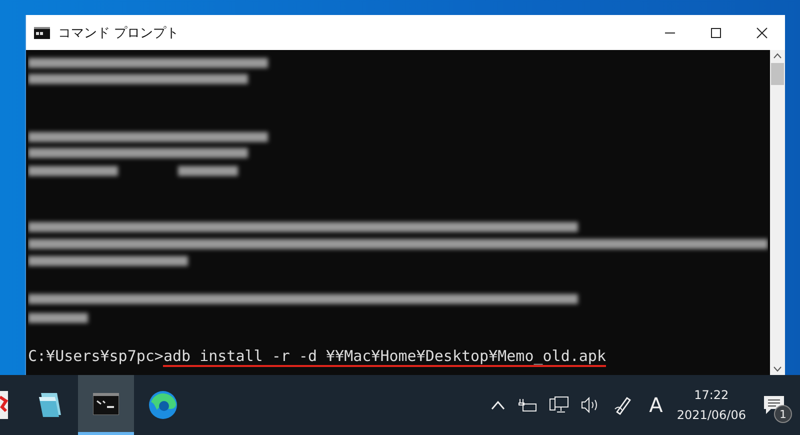 The image size is (800, 435). What do you see at coordinates (762, 32) in the screenshot?
I see `close-icon` at bounding box center [762, 32].